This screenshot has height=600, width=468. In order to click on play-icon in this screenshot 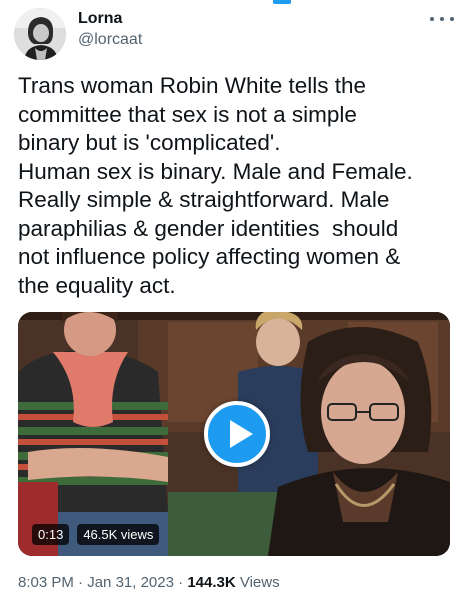, I will do `click(241, 434)`.